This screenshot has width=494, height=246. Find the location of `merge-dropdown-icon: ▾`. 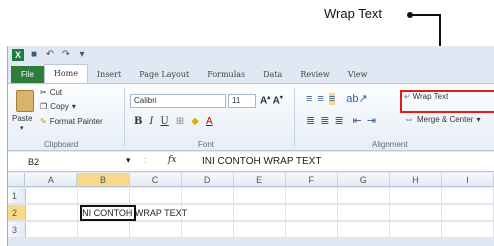

merge-dropdown-icon: ▾ is located at coordinates (478, 119).